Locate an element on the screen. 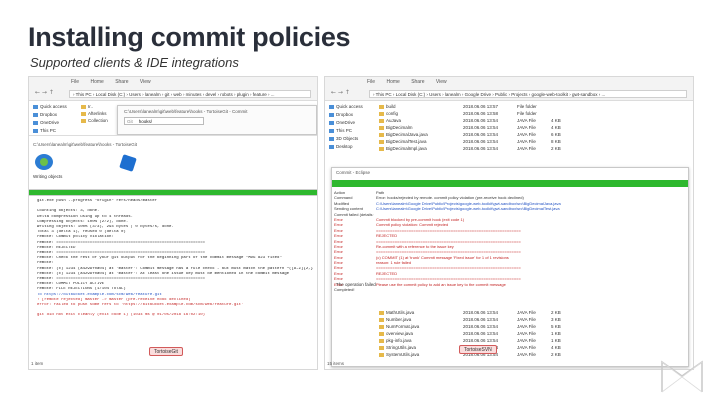  file-row: Collection is located at coordinates (101, 120).